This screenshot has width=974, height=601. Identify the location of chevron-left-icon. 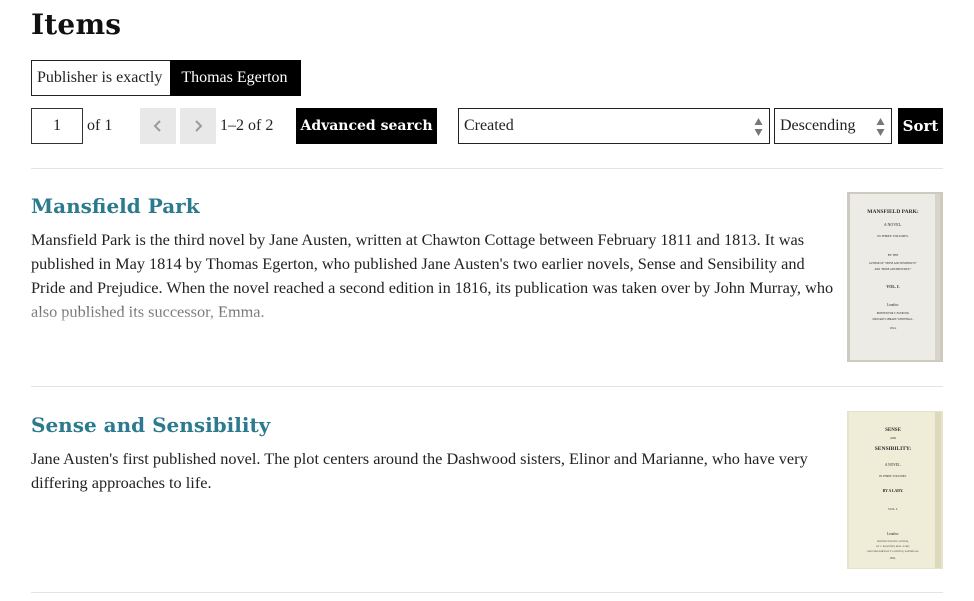
(157, 126).